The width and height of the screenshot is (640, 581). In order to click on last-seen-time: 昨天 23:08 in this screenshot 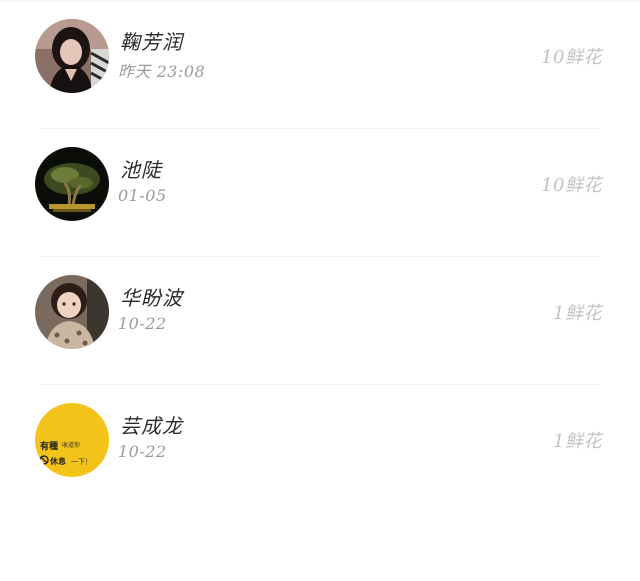, I will do `click(162, 71)`.